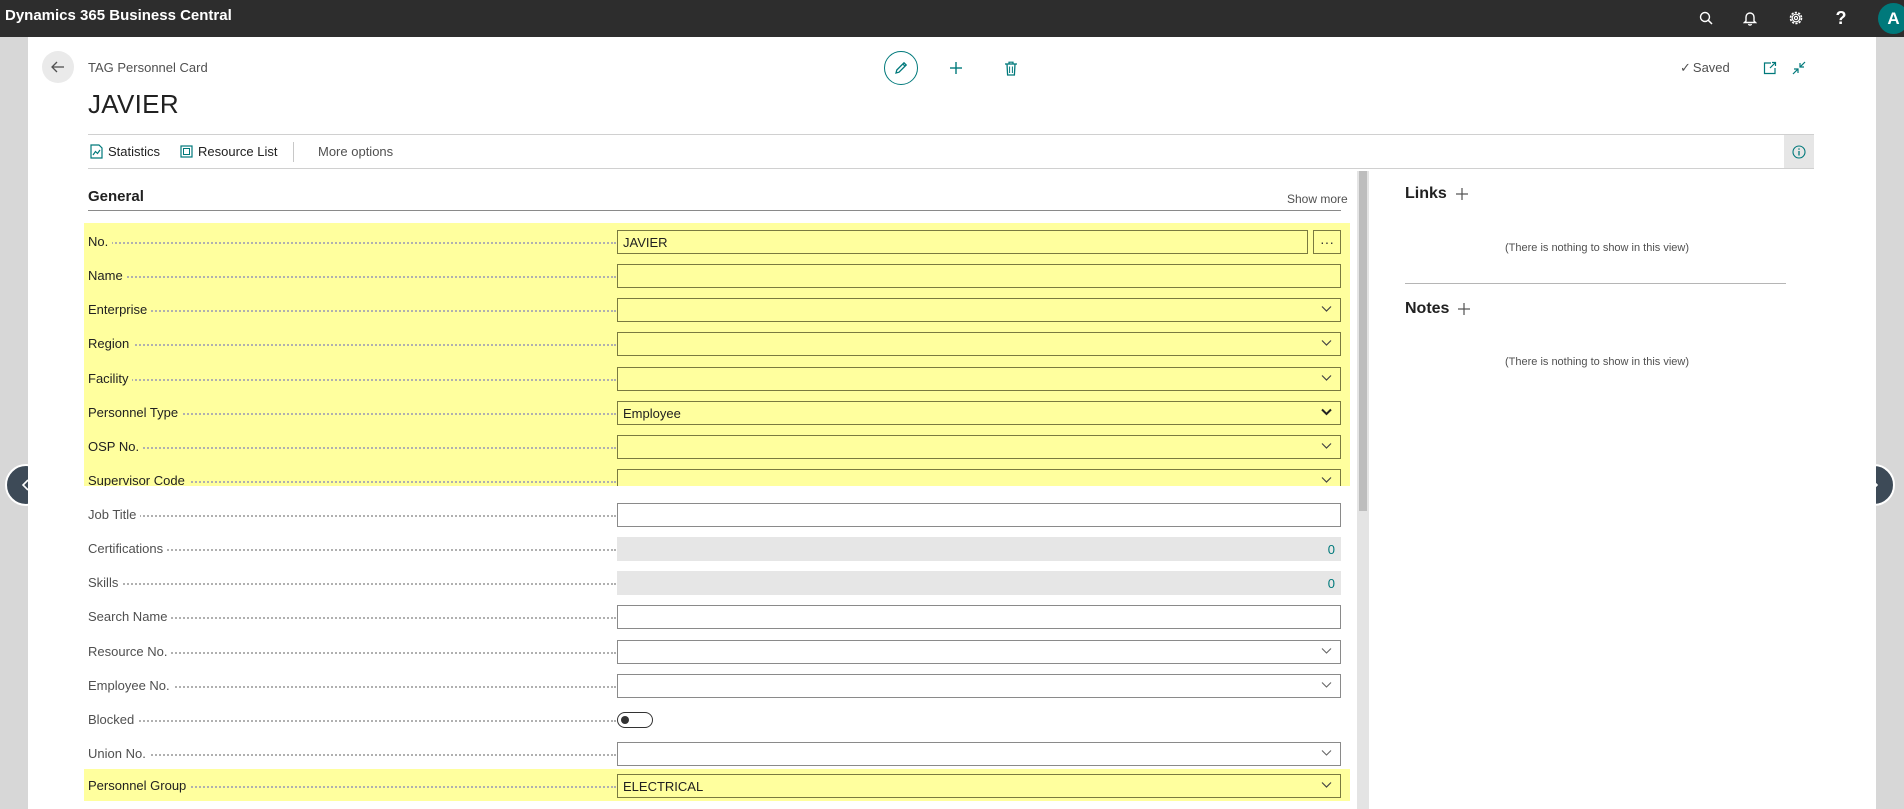 The height and width of the screenshot is (809, 1904). What do you see at coordinates (1711, 67) in the screenshot?
I see `saved-label: Saved` at bounding box center [1711, 67].